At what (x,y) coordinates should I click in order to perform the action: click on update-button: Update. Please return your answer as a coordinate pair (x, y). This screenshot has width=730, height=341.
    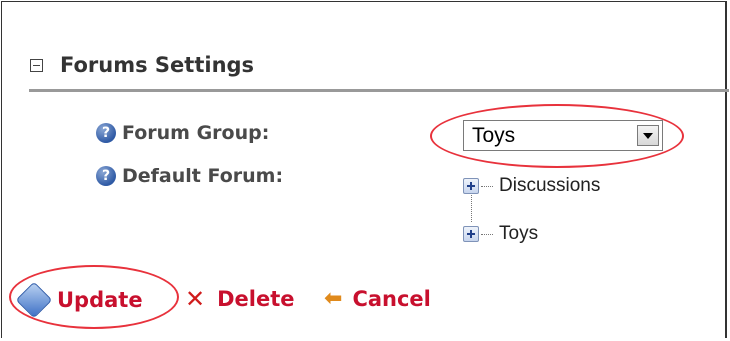
    Looking at the image, I should click on (79, 300).